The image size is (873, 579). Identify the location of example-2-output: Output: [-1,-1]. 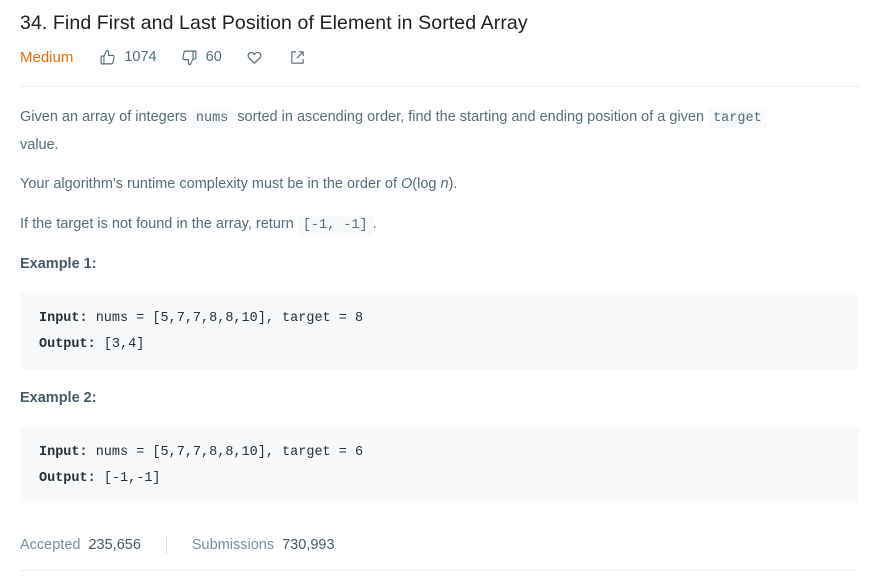
(100, 478).